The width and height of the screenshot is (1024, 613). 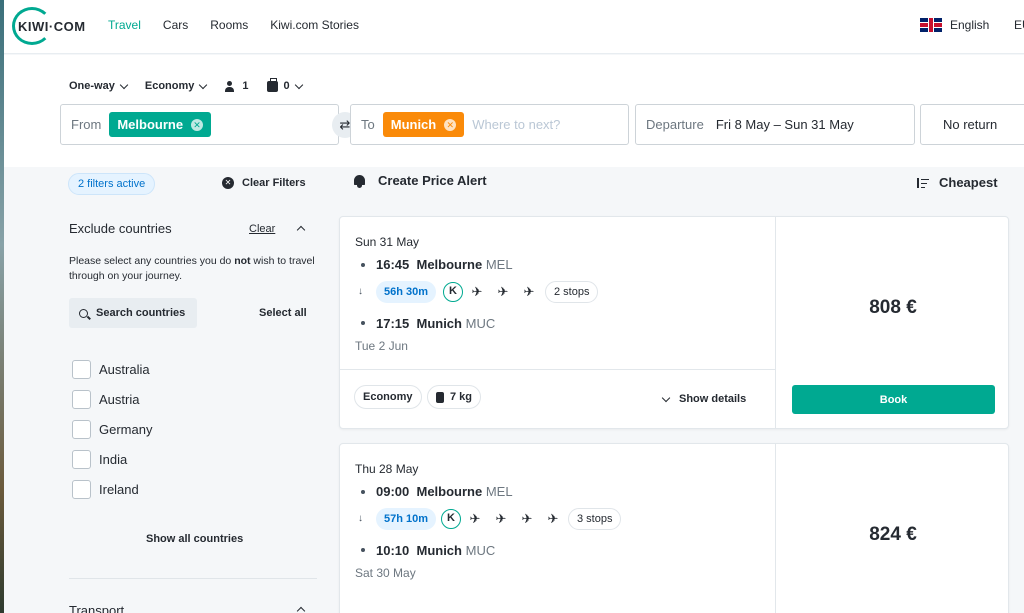 What do you see at coordinates (923, 182) in the screenshot?
I see `sort-icon` at bounding box center [923, 182].